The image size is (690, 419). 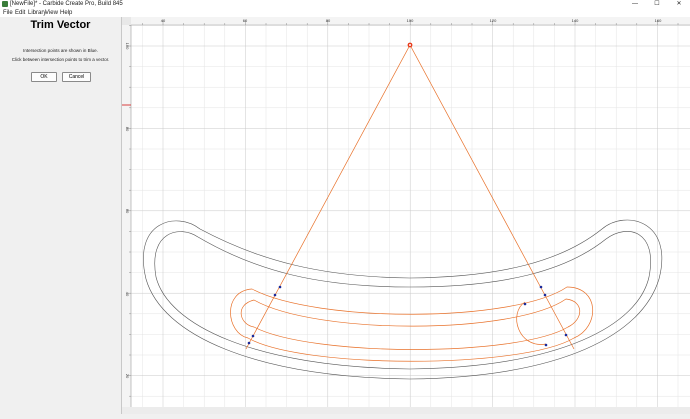 I want to click on horizontal-scrollbar, so click(x=406, y=410).